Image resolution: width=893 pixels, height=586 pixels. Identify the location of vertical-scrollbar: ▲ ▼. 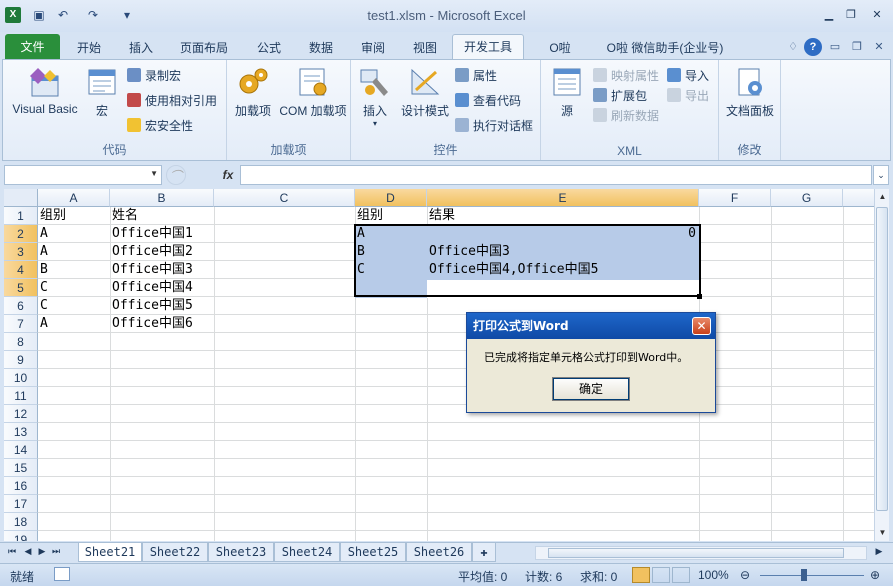
(881, 365).